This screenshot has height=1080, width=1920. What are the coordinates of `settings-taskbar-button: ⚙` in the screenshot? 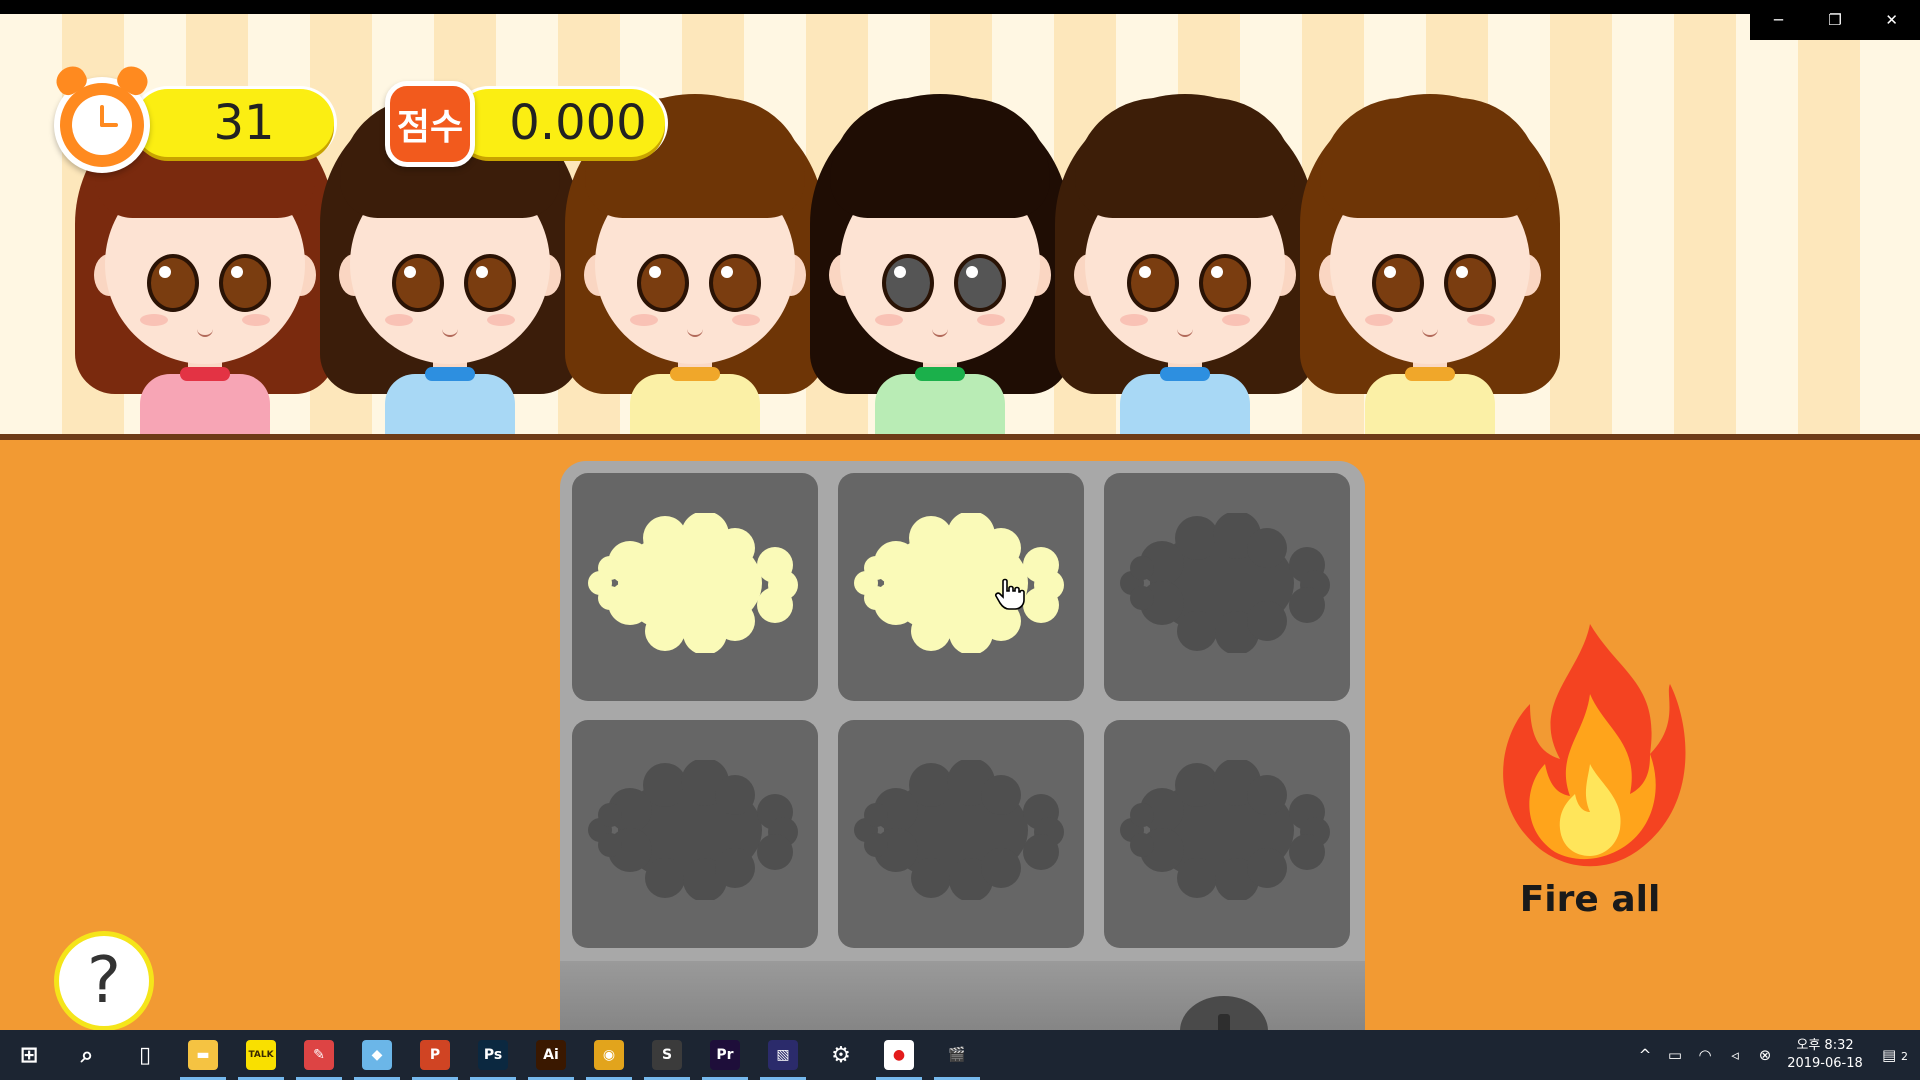 It's located at (841, 1055).